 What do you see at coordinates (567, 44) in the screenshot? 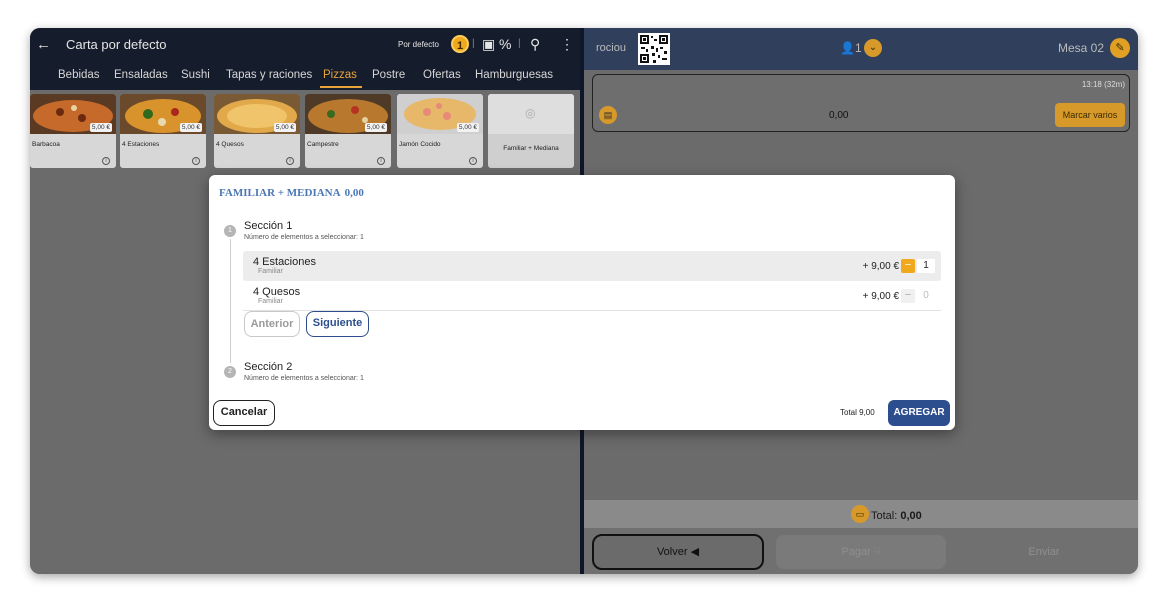
I see `more-vertical-icon: ⋮` at bounding box center [567, 44].